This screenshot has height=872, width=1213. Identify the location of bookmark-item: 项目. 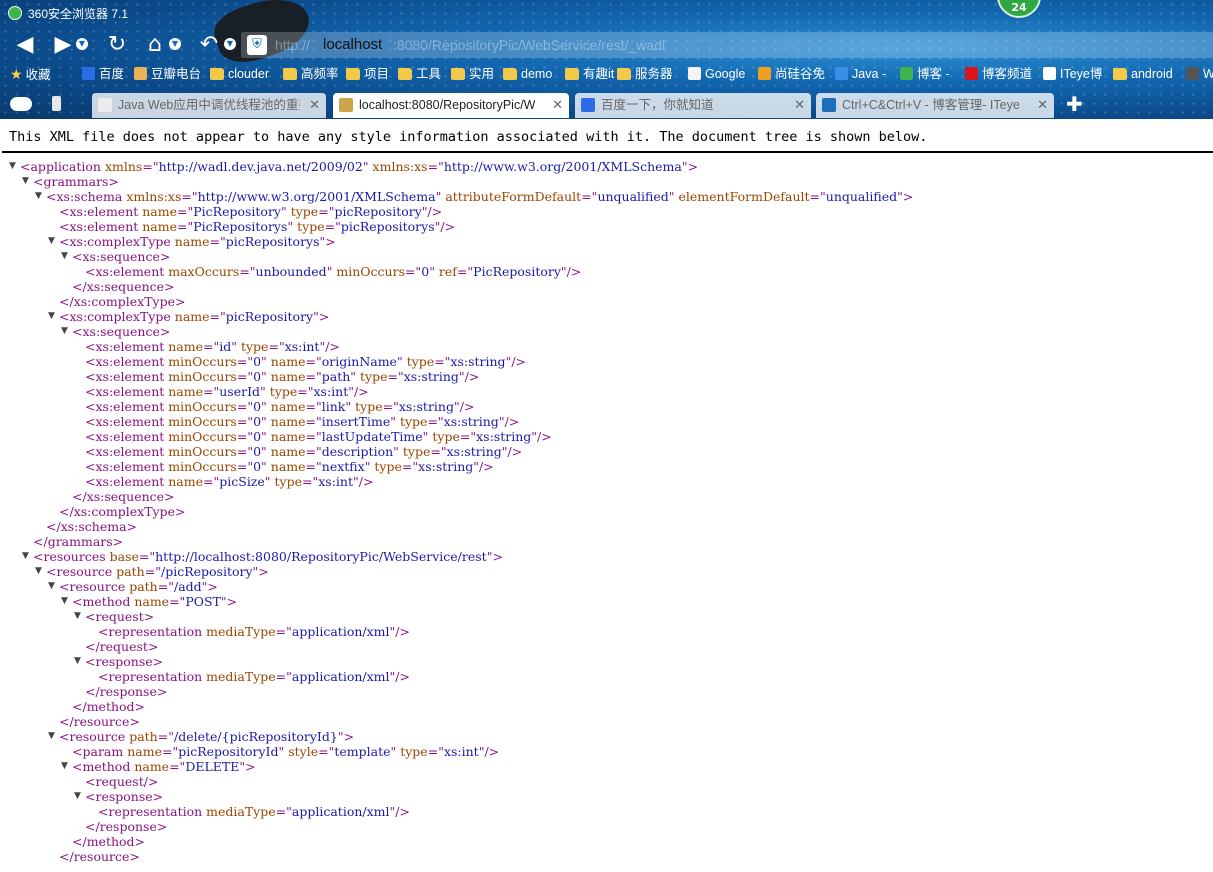
(367, 74).